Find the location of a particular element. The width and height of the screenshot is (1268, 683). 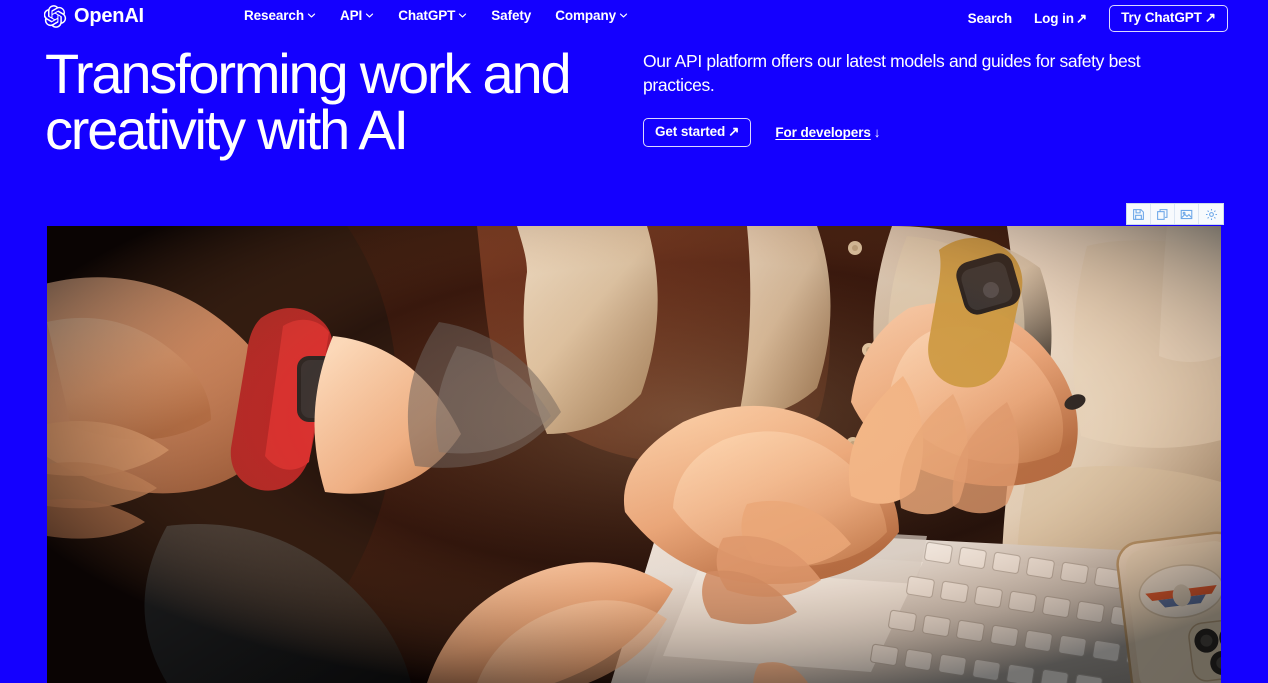

save-button is located at coordinates (1139, 214).